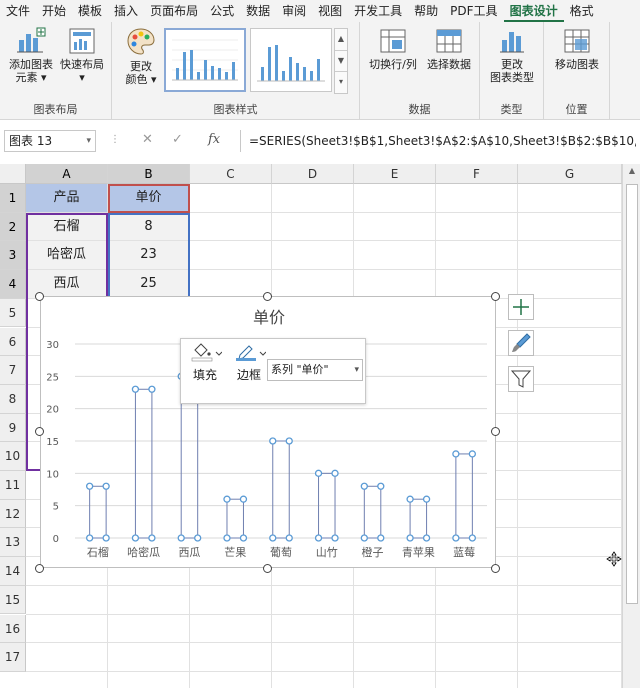 The width and height of the screenshot is (640, 688). I want to click on row-header-14: 14, so click(13, 571).